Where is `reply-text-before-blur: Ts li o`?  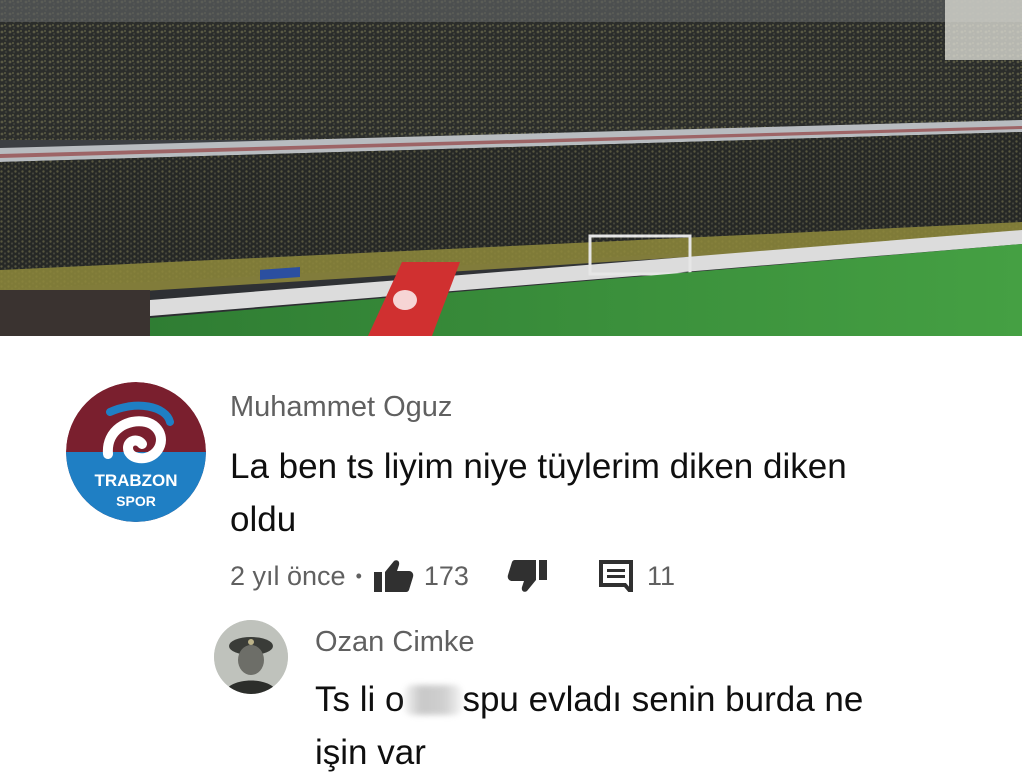 reply-text-before-blur: Ts li o is located at coordinates (360, 699).